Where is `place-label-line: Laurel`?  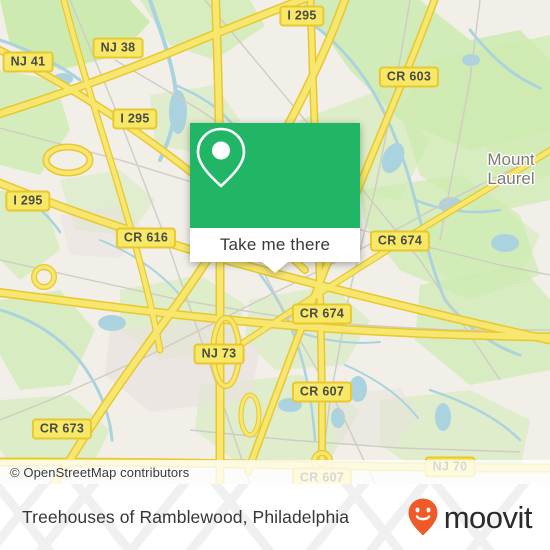 place-label-line: Laurel is located at coordinates (511, 178).